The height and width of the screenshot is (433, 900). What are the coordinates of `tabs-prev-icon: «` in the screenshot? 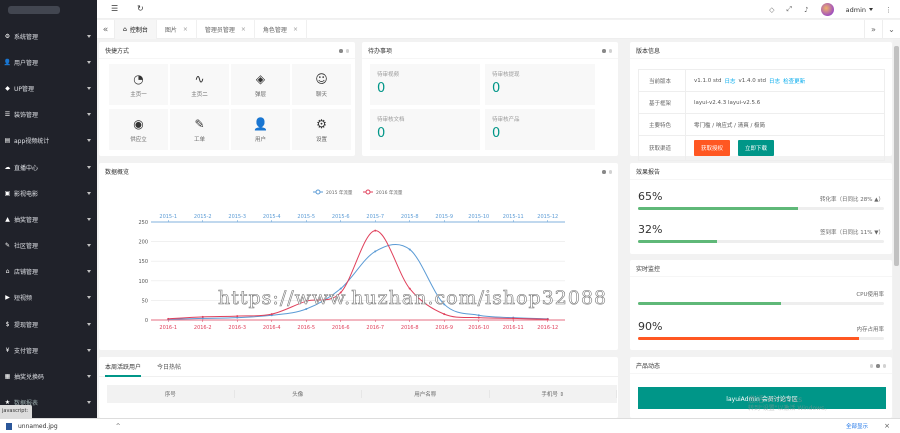 It's located at (106, 29).